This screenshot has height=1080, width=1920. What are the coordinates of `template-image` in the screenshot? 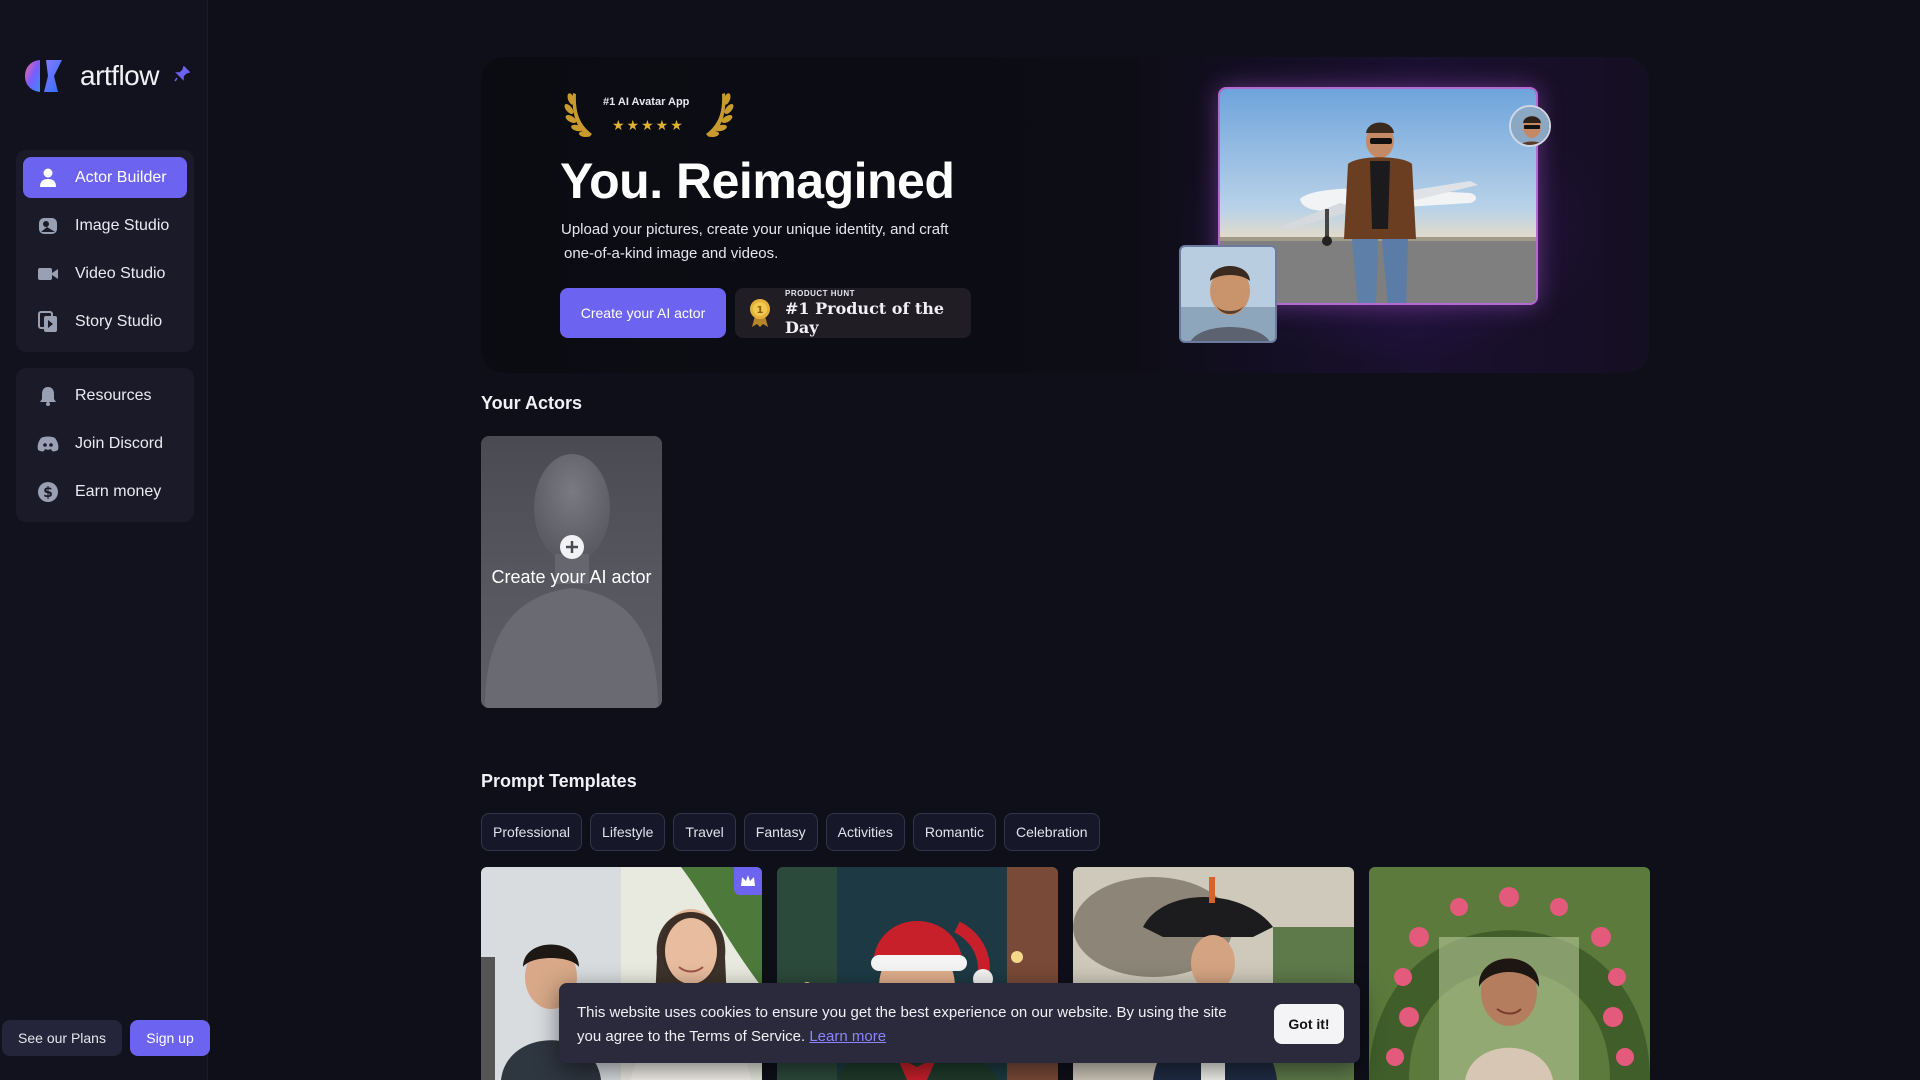 It's located at (1509, 973).